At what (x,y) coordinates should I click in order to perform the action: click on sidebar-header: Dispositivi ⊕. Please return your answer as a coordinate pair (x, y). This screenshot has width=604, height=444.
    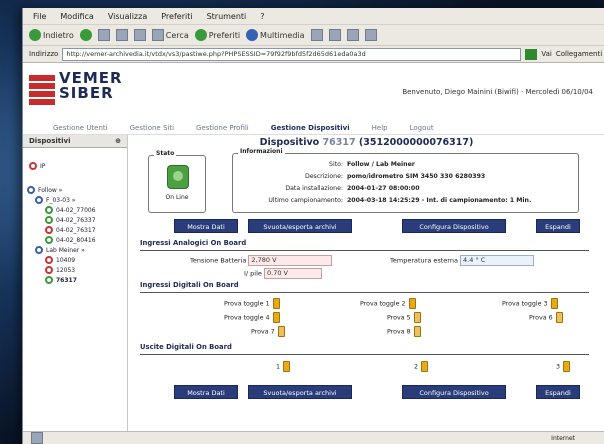
    Looking at the image, I should click on (75, 141).